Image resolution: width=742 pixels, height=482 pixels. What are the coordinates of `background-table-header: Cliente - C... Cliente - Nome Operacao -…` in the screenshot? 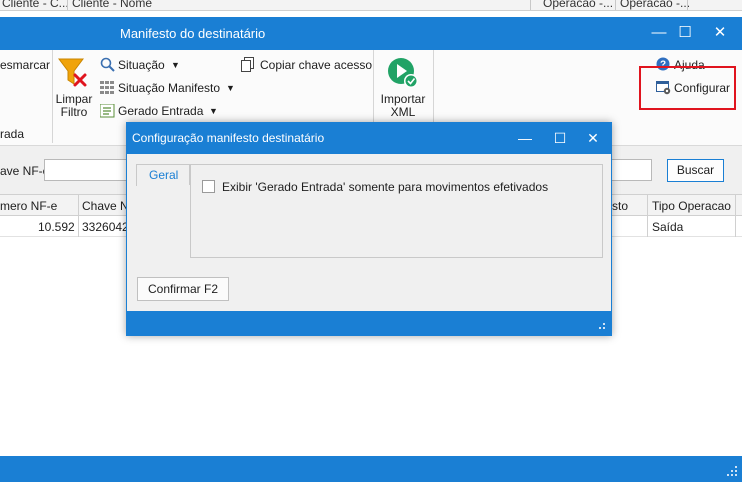 It's located at (371, 5).